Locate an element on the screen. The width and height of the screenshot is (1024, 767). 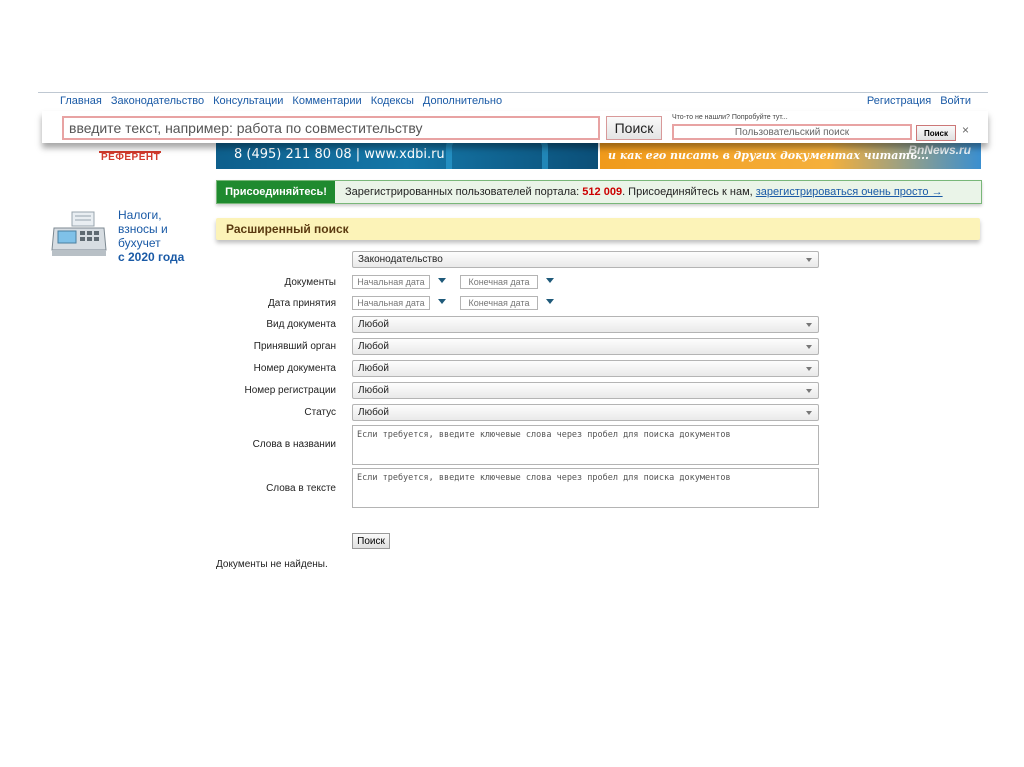
login-link: Войти is located at coordinates (955, 101).